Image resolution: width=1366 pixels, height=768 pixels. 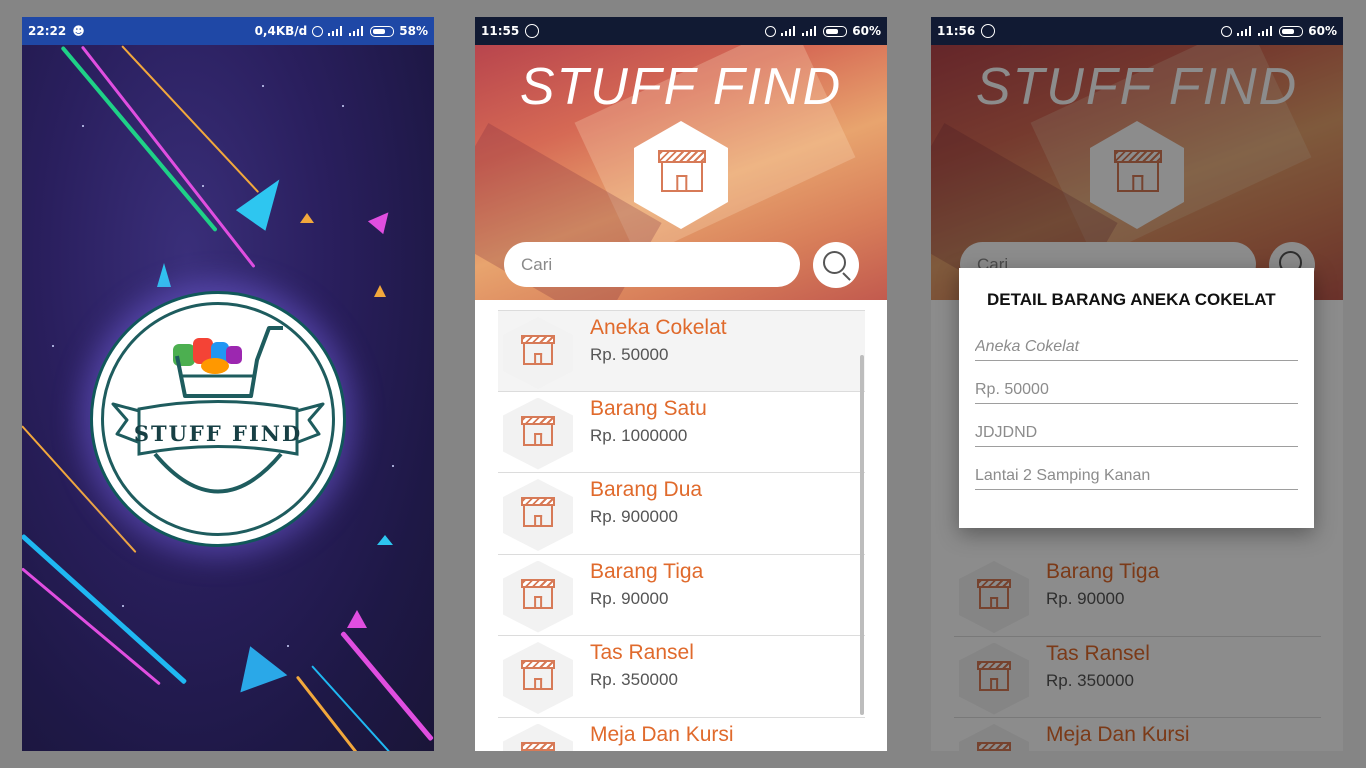 What do you see at coordinates (218, 433) in the screenshot?
I see `logo-text: STUFF FIND` at bounding box center [218, 433].